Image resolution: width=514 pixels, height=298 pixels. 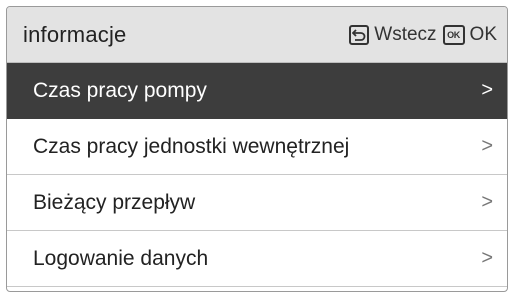 I want to click on menu-item-label: Czas pracy pompy, so click(x=120, y=90).